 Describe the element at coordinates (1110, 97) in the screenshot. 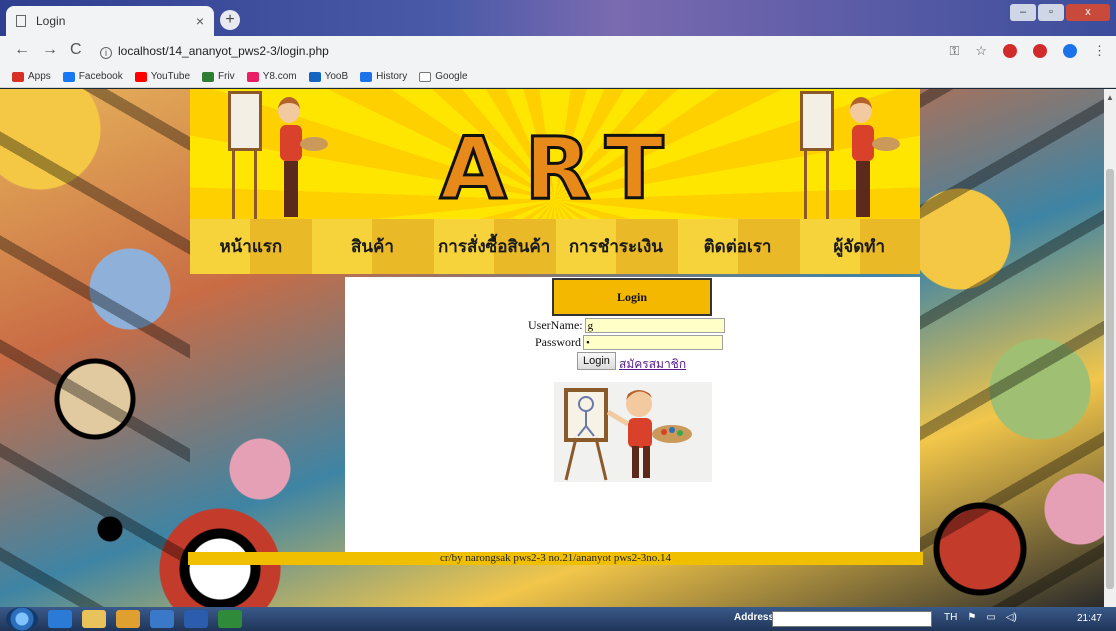

I see `scroll-up-icon: ▲` at that location.